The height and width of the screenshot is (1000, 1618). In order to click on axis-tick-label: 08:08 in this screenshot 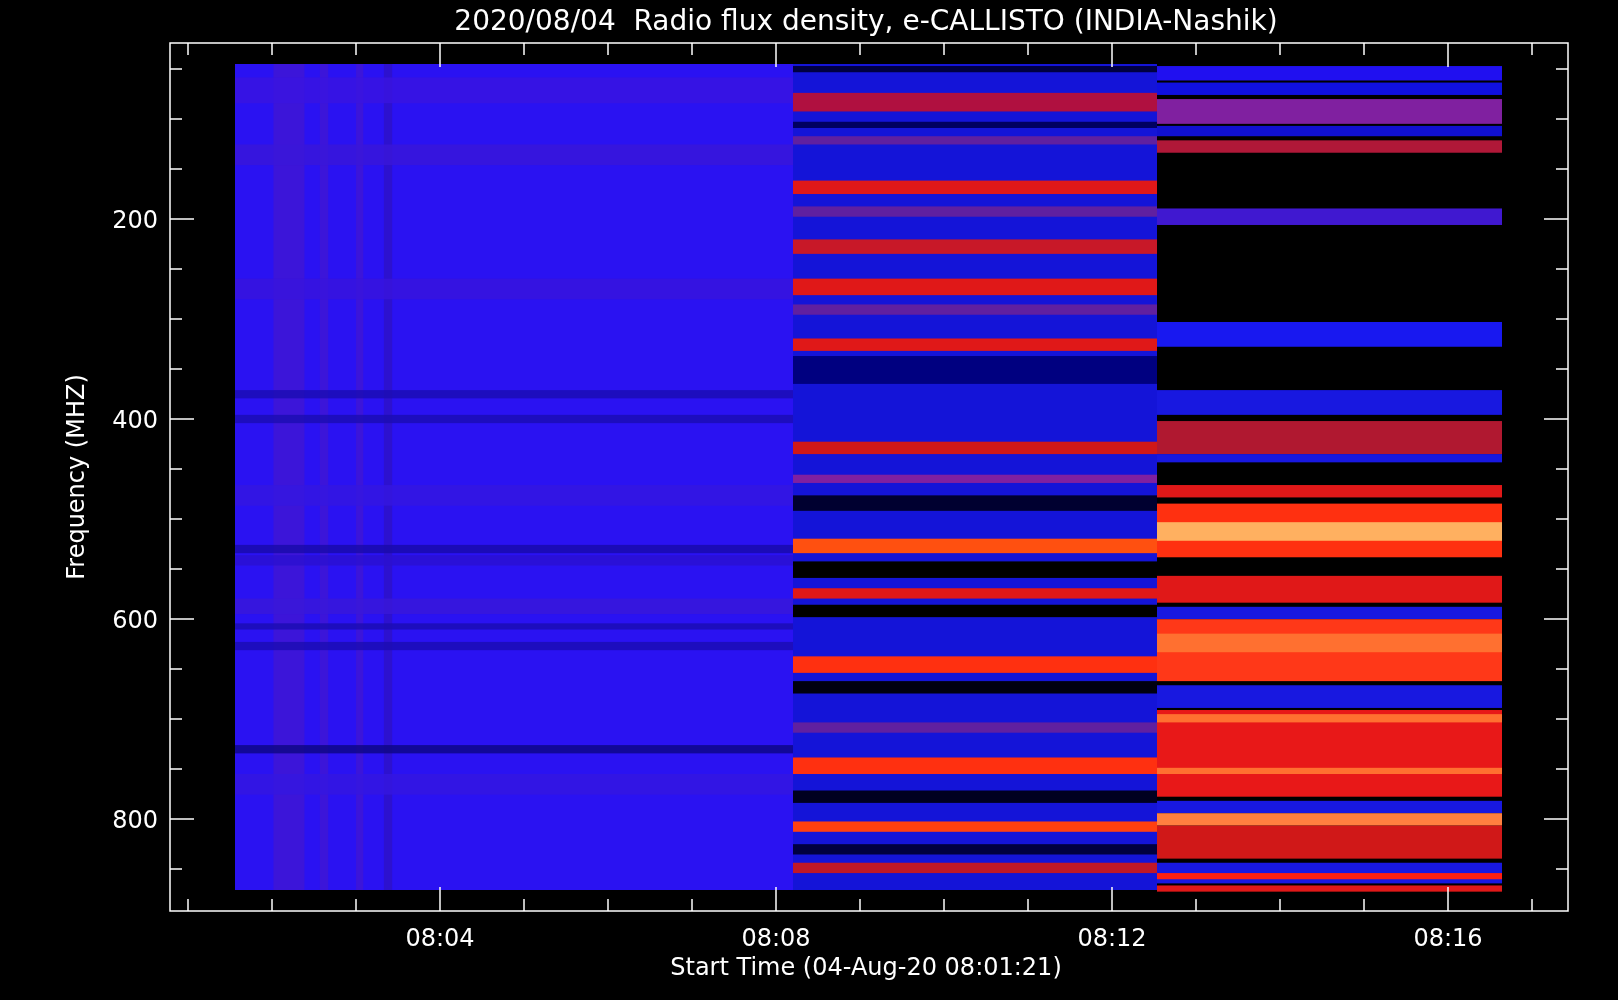, I will do `click(776, 938)`.